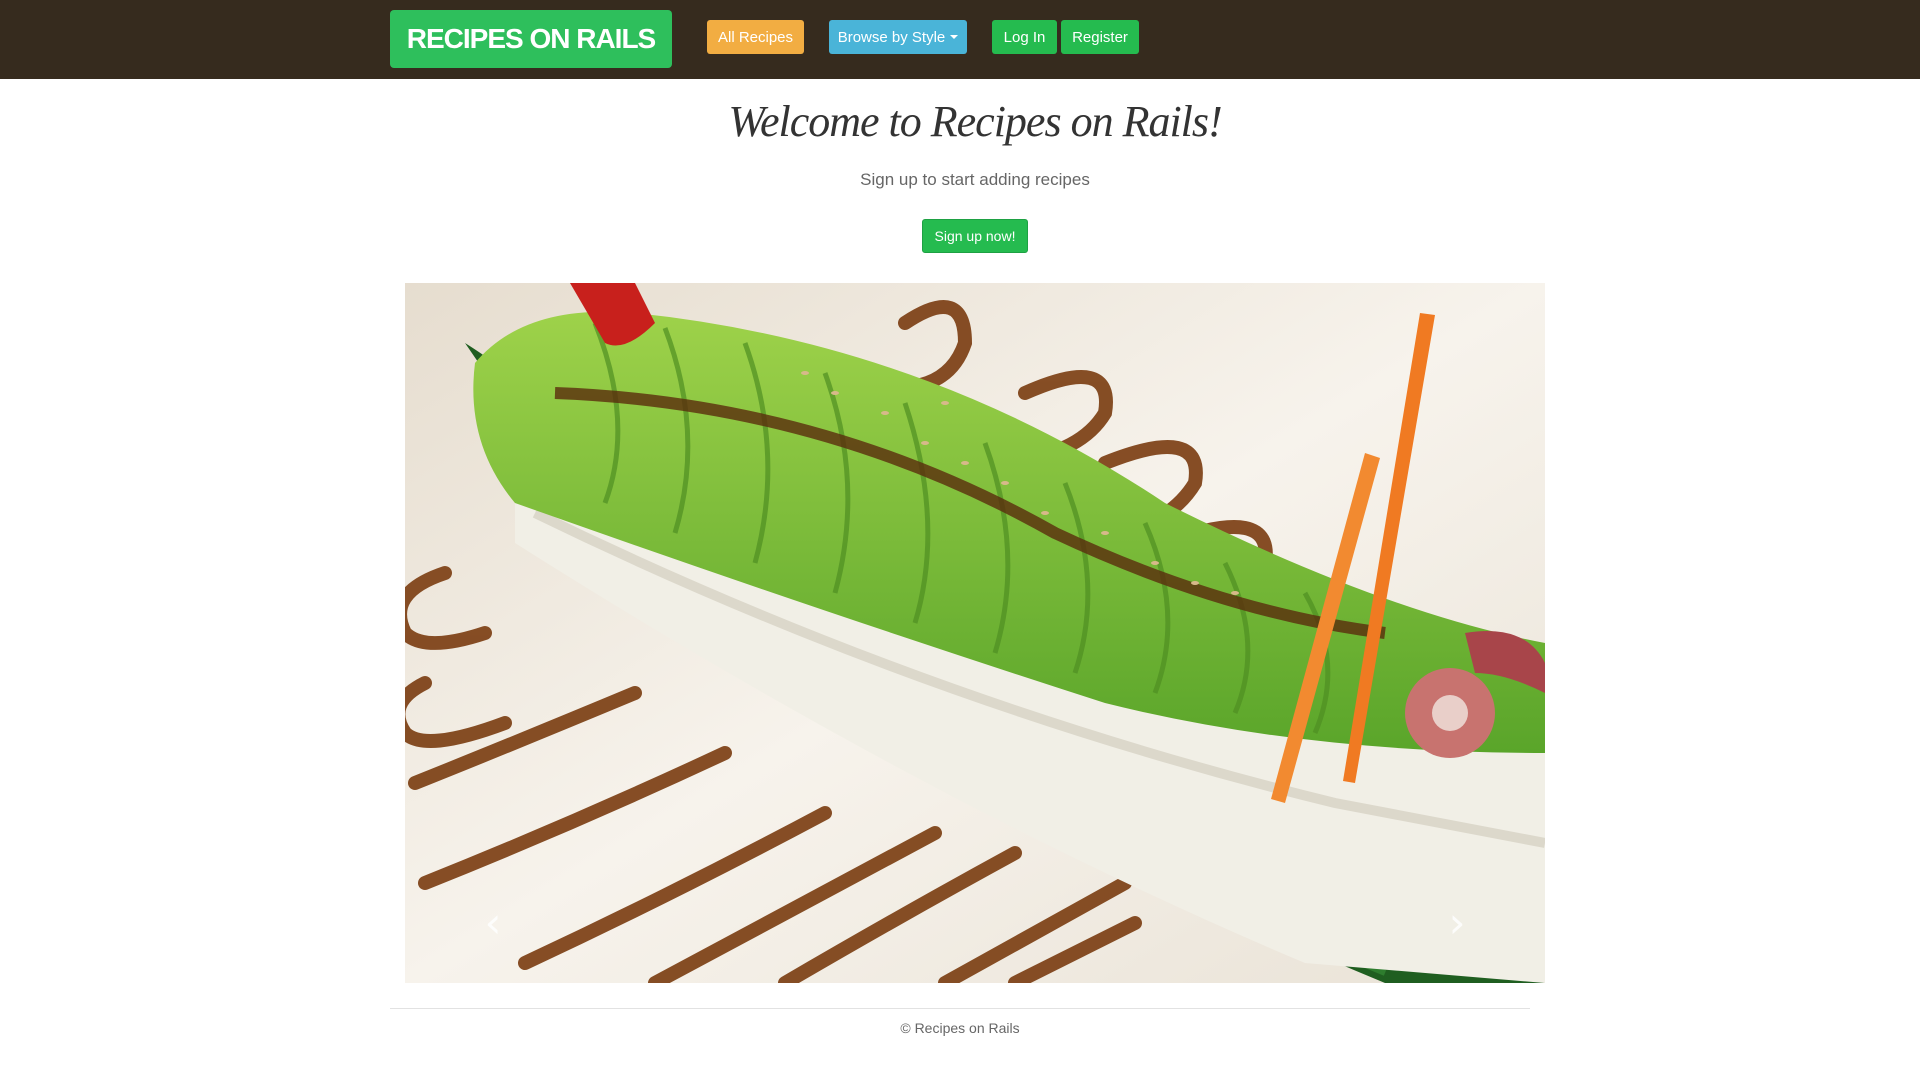  I want to click on sign-up-button: Sign up now!, so click(975, 236).